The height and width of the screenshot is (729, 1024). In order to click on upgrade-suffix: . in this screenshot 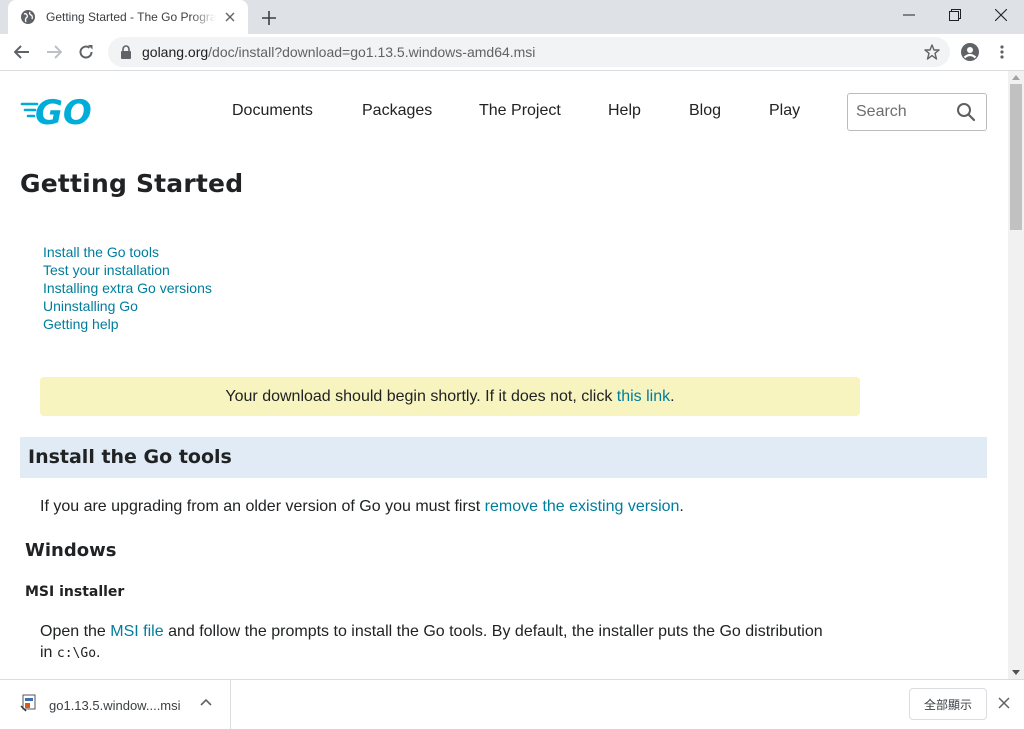, I will do `click(681, 506)`.